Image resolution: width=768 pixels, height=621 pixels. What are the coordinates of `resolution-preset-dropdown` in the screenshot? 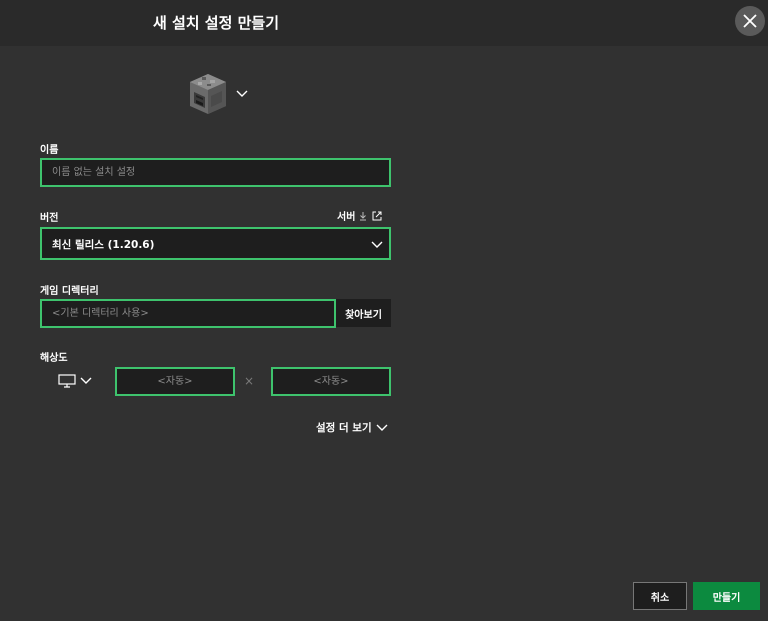 It's located at (75, 381).